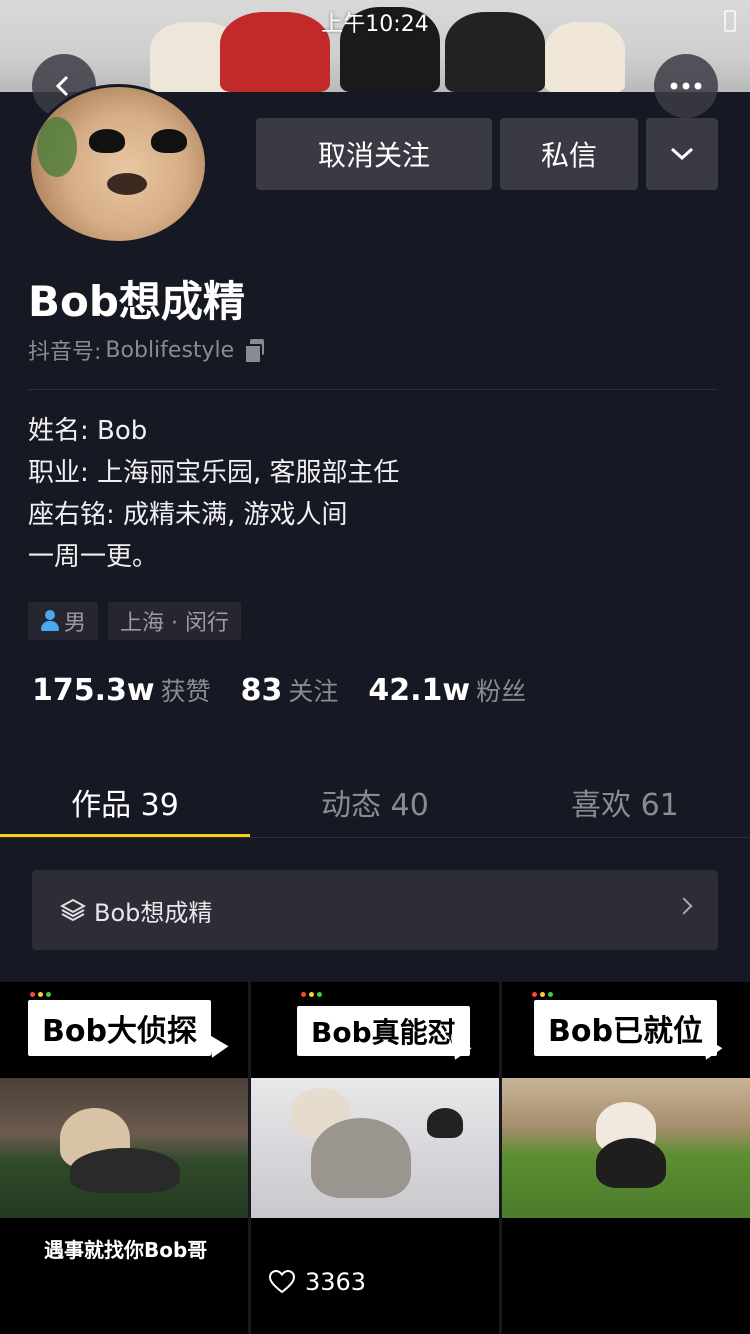 This screenshot has width=750, height=1334. I want to click on tab-works: 作品 39, so click(125, 799).